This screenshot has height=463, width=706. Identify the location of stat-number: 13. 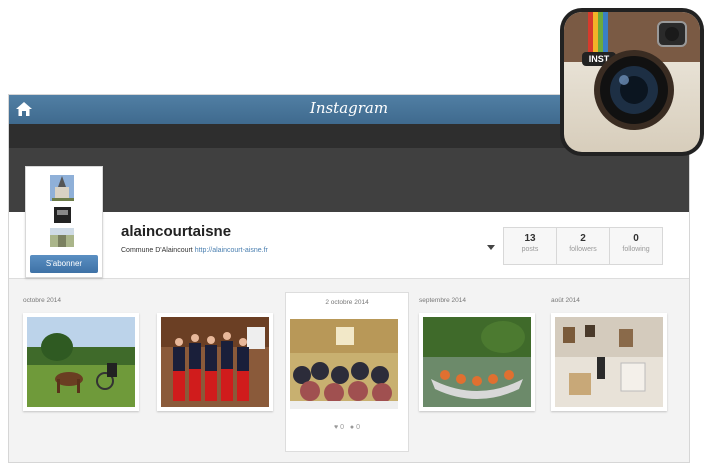
(530, 238).